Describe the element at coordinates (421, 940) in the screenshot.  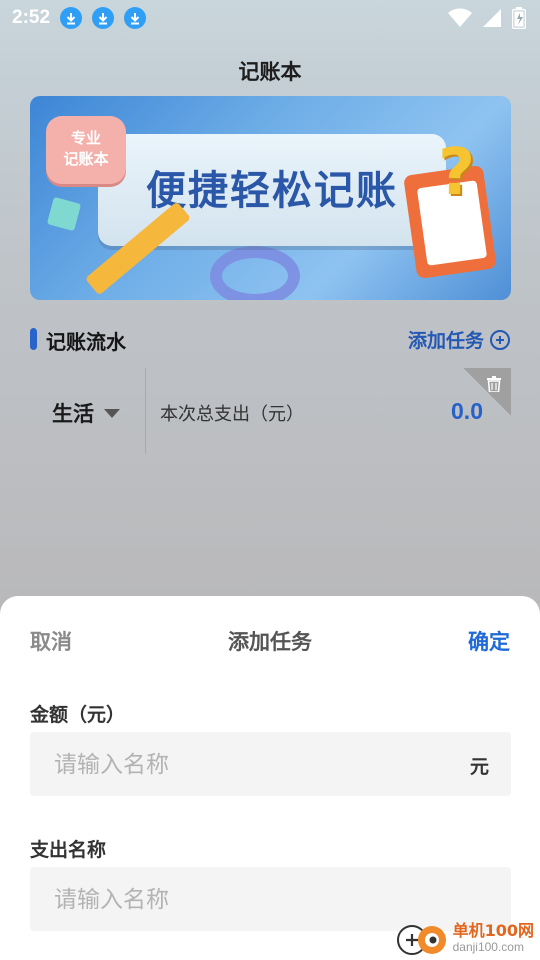
I see `watermark-logo-icon` at that location.